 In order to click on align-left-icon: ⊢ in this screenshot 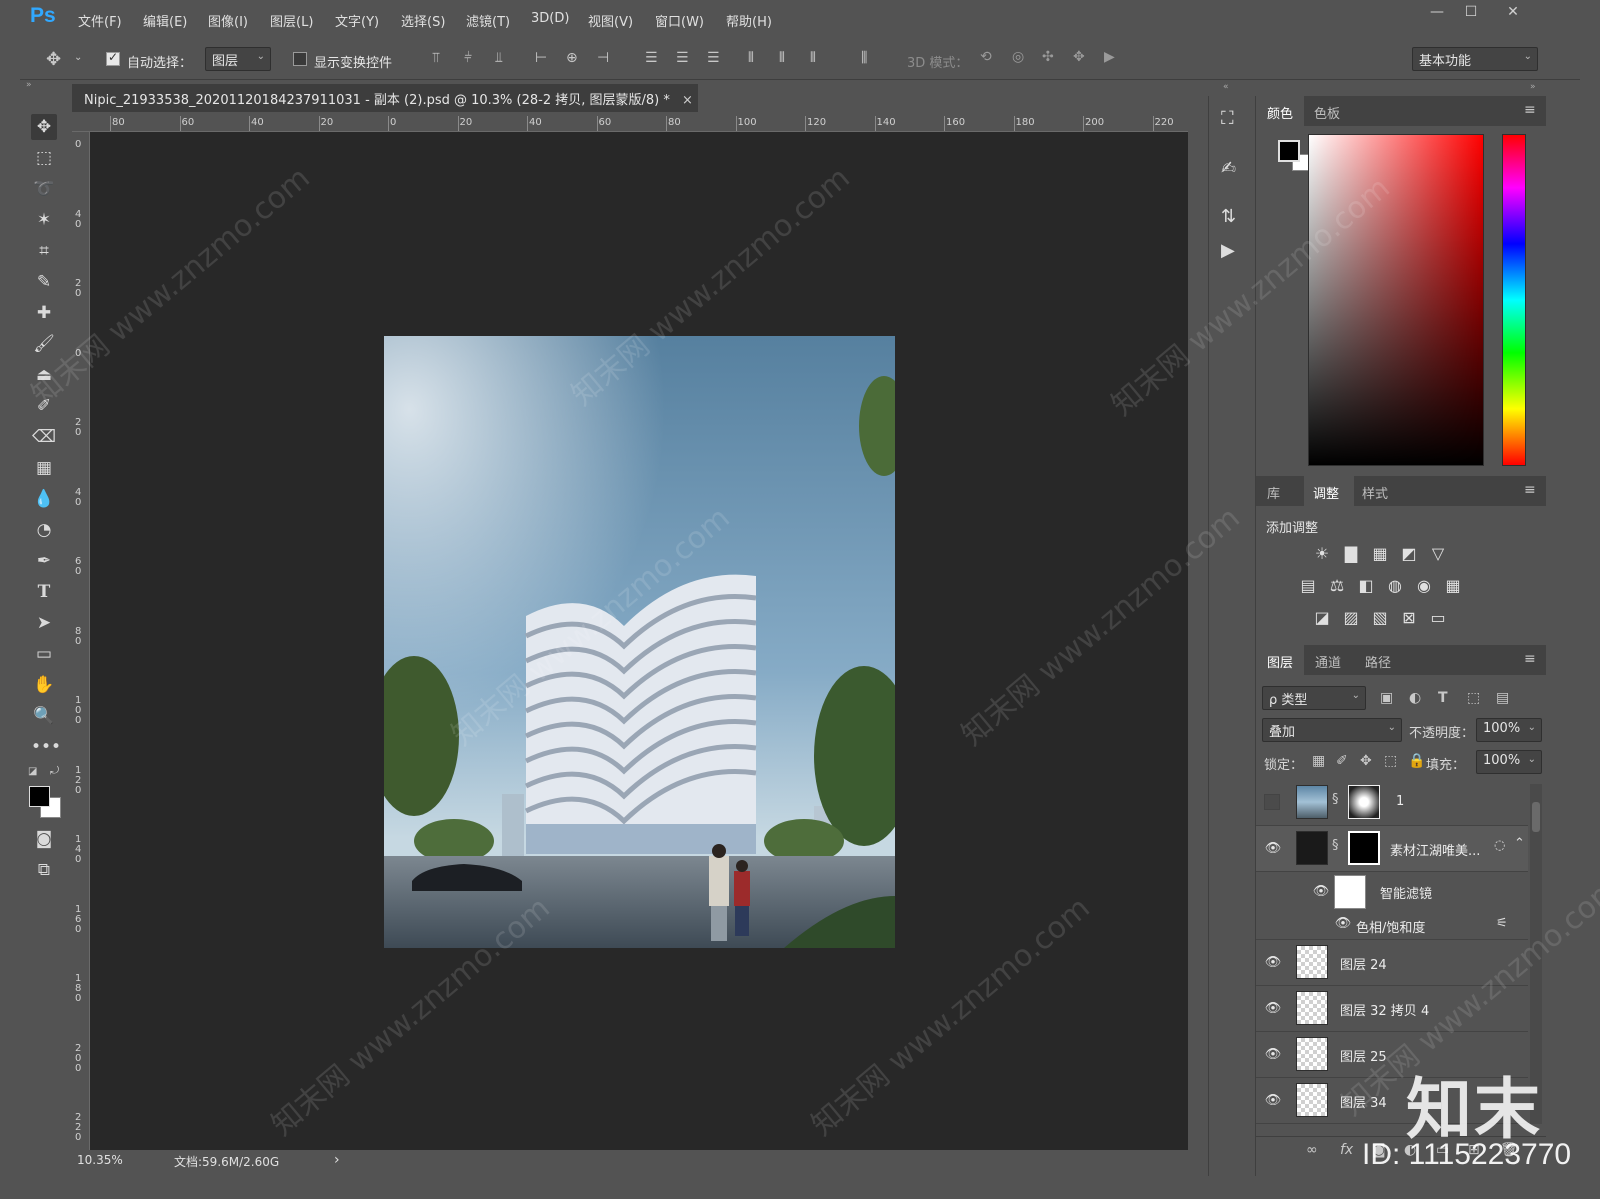, I will do `click(541, 58)`.